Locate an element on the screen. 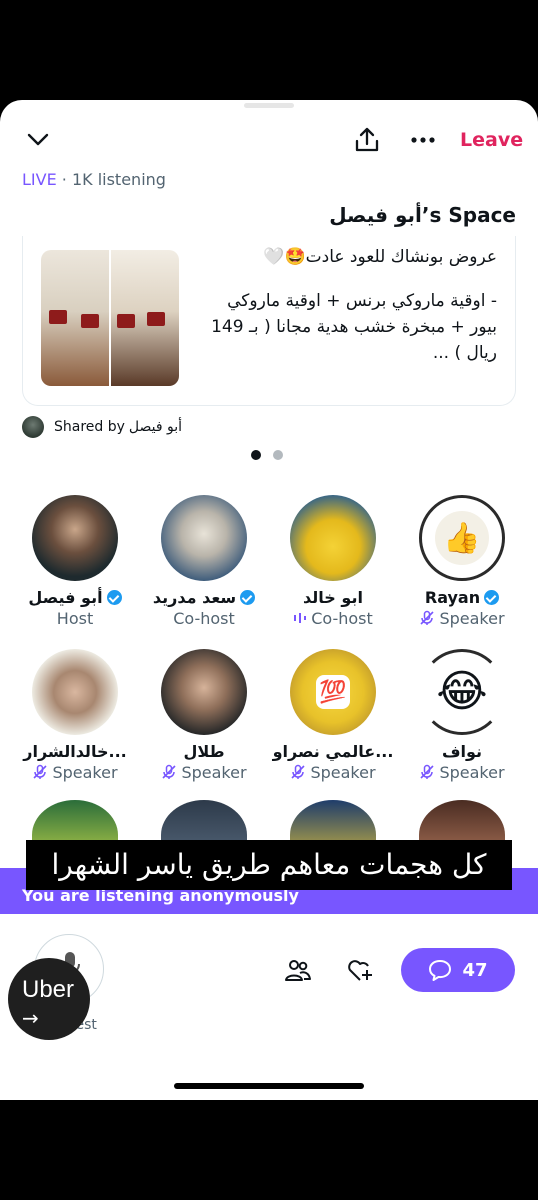 This screenshot has height=1200, width=538. uber-label: Uber is located at coordinates (48, 989).